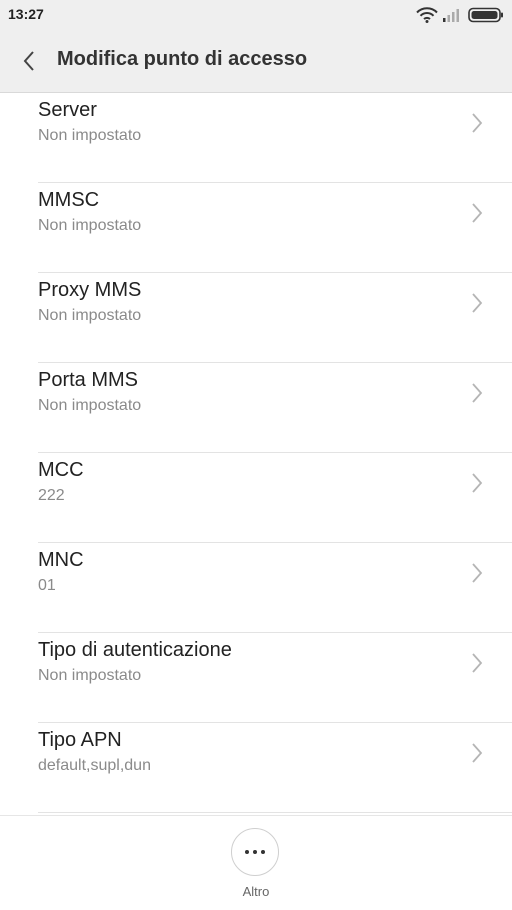 This screenshot has height=910, width=512. Describe the element at coordinates (256, 228) in the screenshot. I see `setting-row-mmsc: MMSC Non impostato` at that location.